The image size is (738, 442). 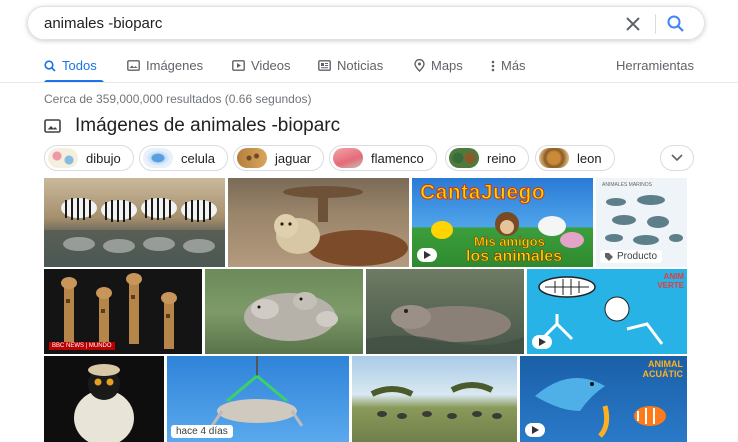 I want to click on image-opossum, so click(x=284, y=311).